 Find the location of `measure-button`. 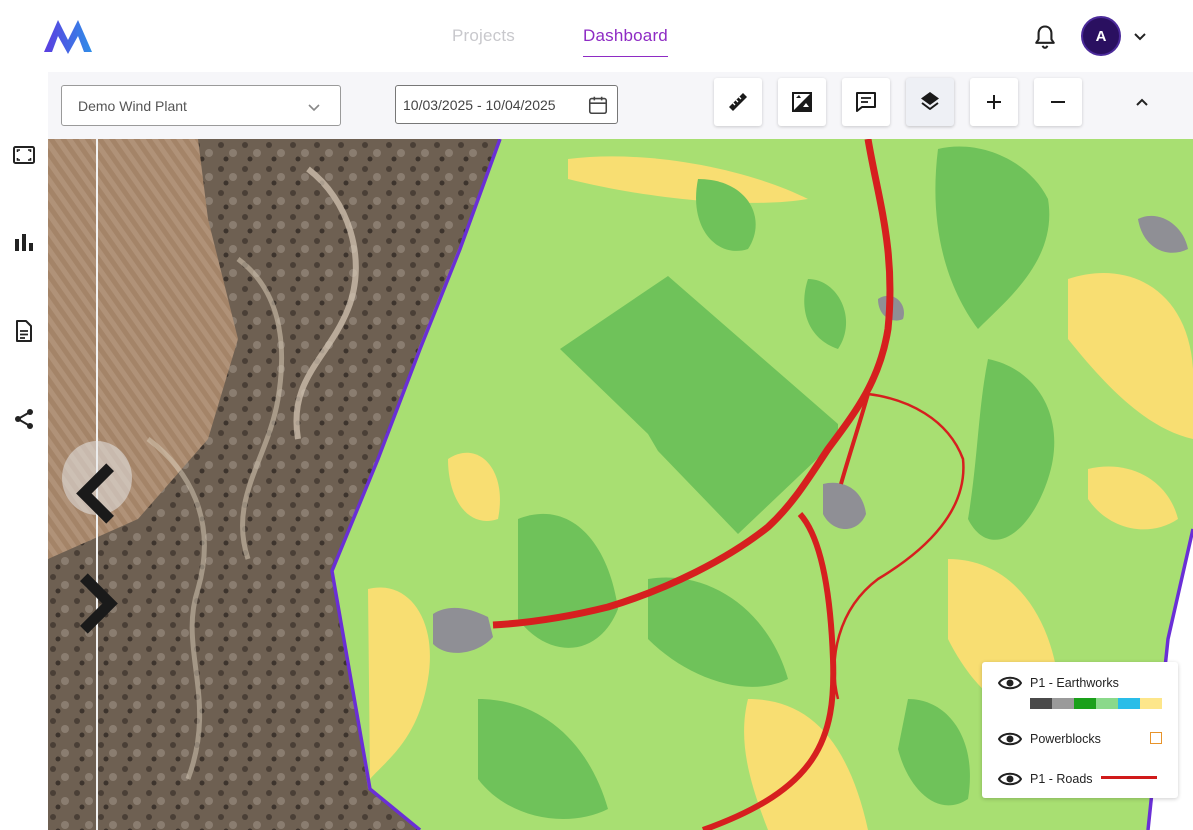

measure-button is located at coordinates (738, 102).